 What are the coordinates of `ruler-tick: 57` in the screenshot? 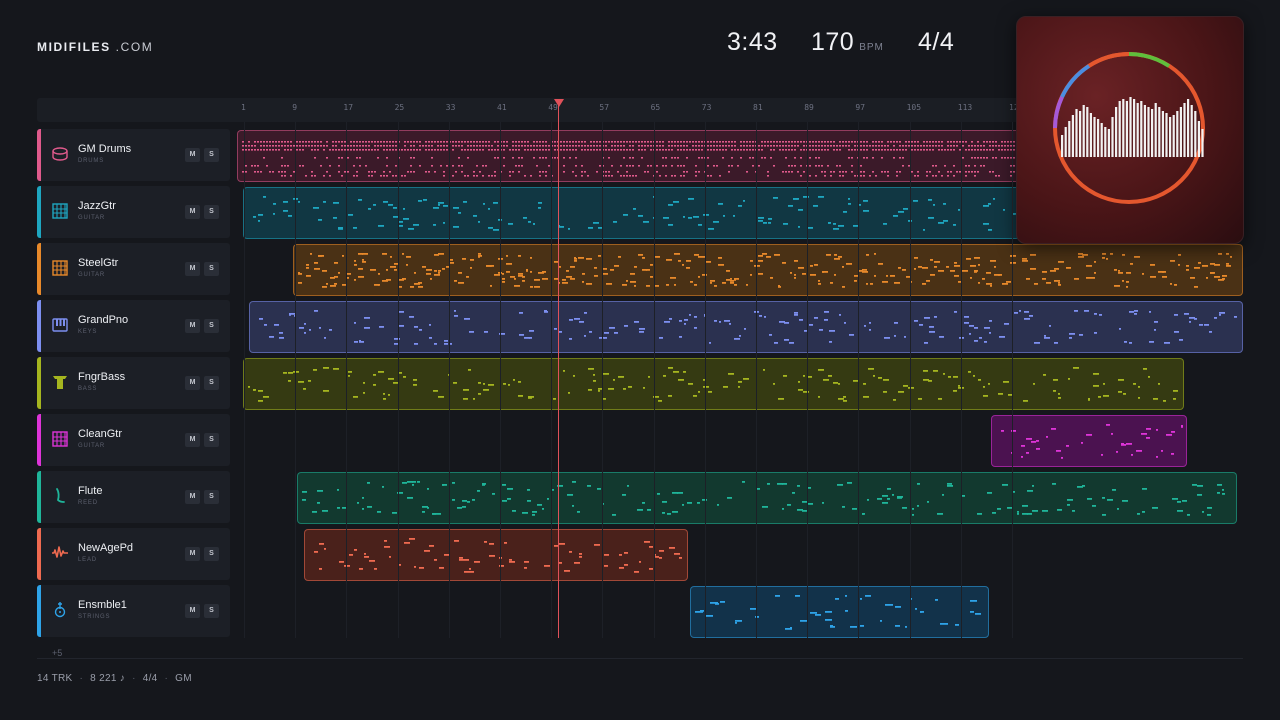 It's located at (604, 107).